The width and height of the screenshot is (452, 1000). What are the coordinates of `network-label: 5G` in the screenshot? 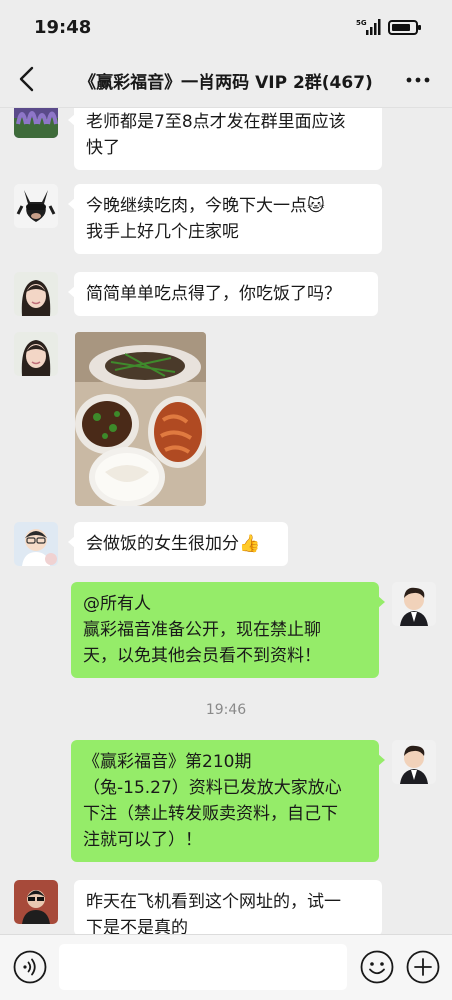 It's located at (361, 23).